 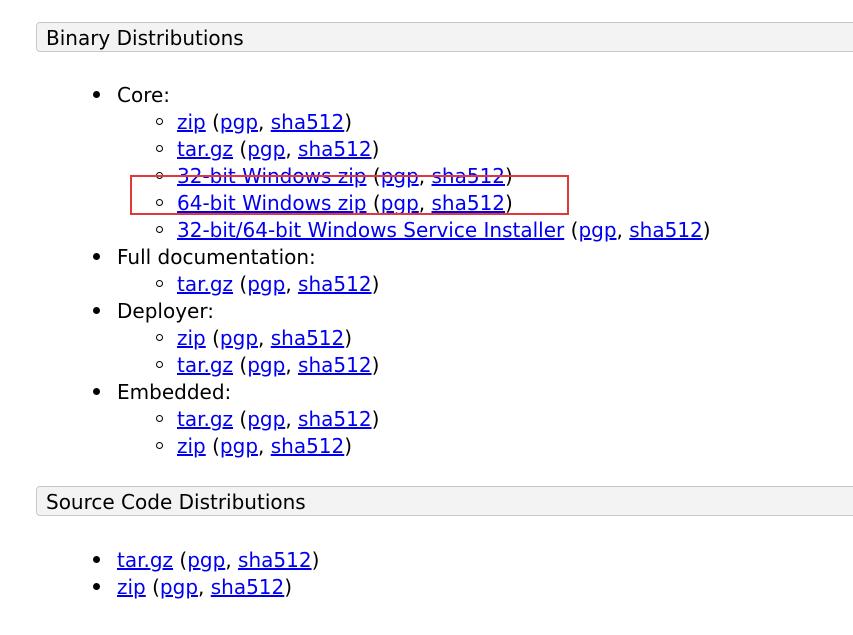 What do you see at coordinates (308, 446) in the screenshot?
I see `embedded-zip-sha512-link: sha512` at bounding box center [308, 446].